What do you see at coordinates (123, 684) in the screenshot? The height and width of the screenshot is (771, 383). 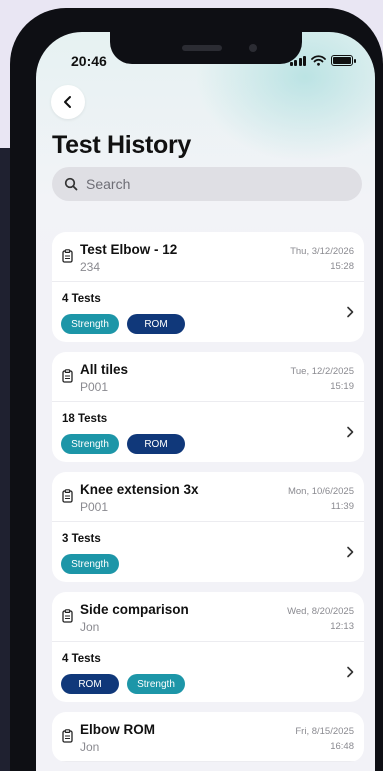 I see `tag-list: ROM Strength` at bounding box center [123, 684].